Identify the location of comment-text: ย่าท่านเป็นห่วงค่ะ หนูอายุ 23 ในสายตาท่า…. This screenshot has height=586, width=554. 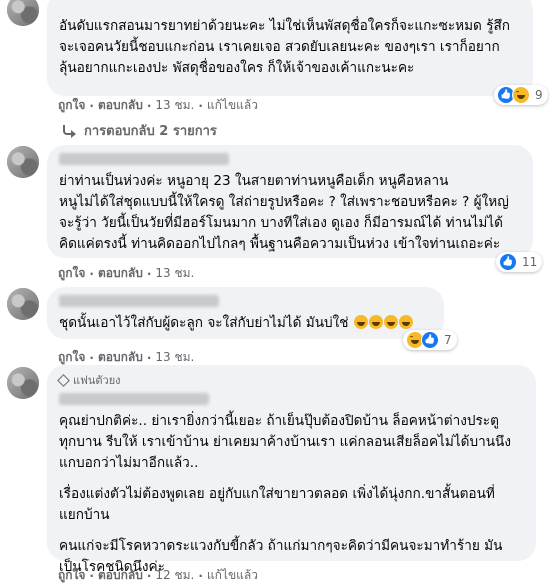
(284, 212).